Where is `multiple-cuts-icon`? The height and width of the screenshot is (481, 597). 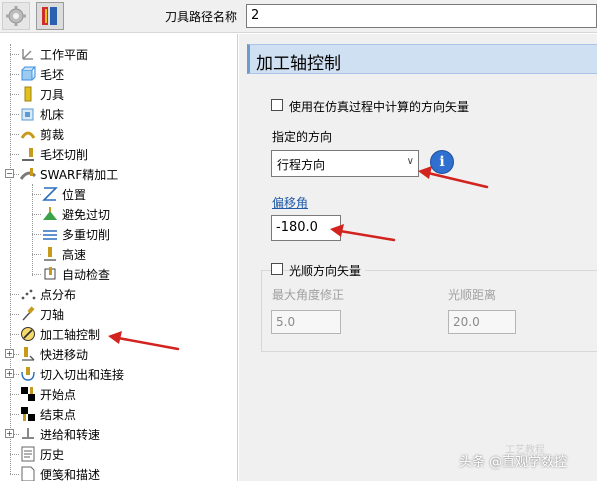
multiple-cuts-icon is located at coordinates (50, 234).